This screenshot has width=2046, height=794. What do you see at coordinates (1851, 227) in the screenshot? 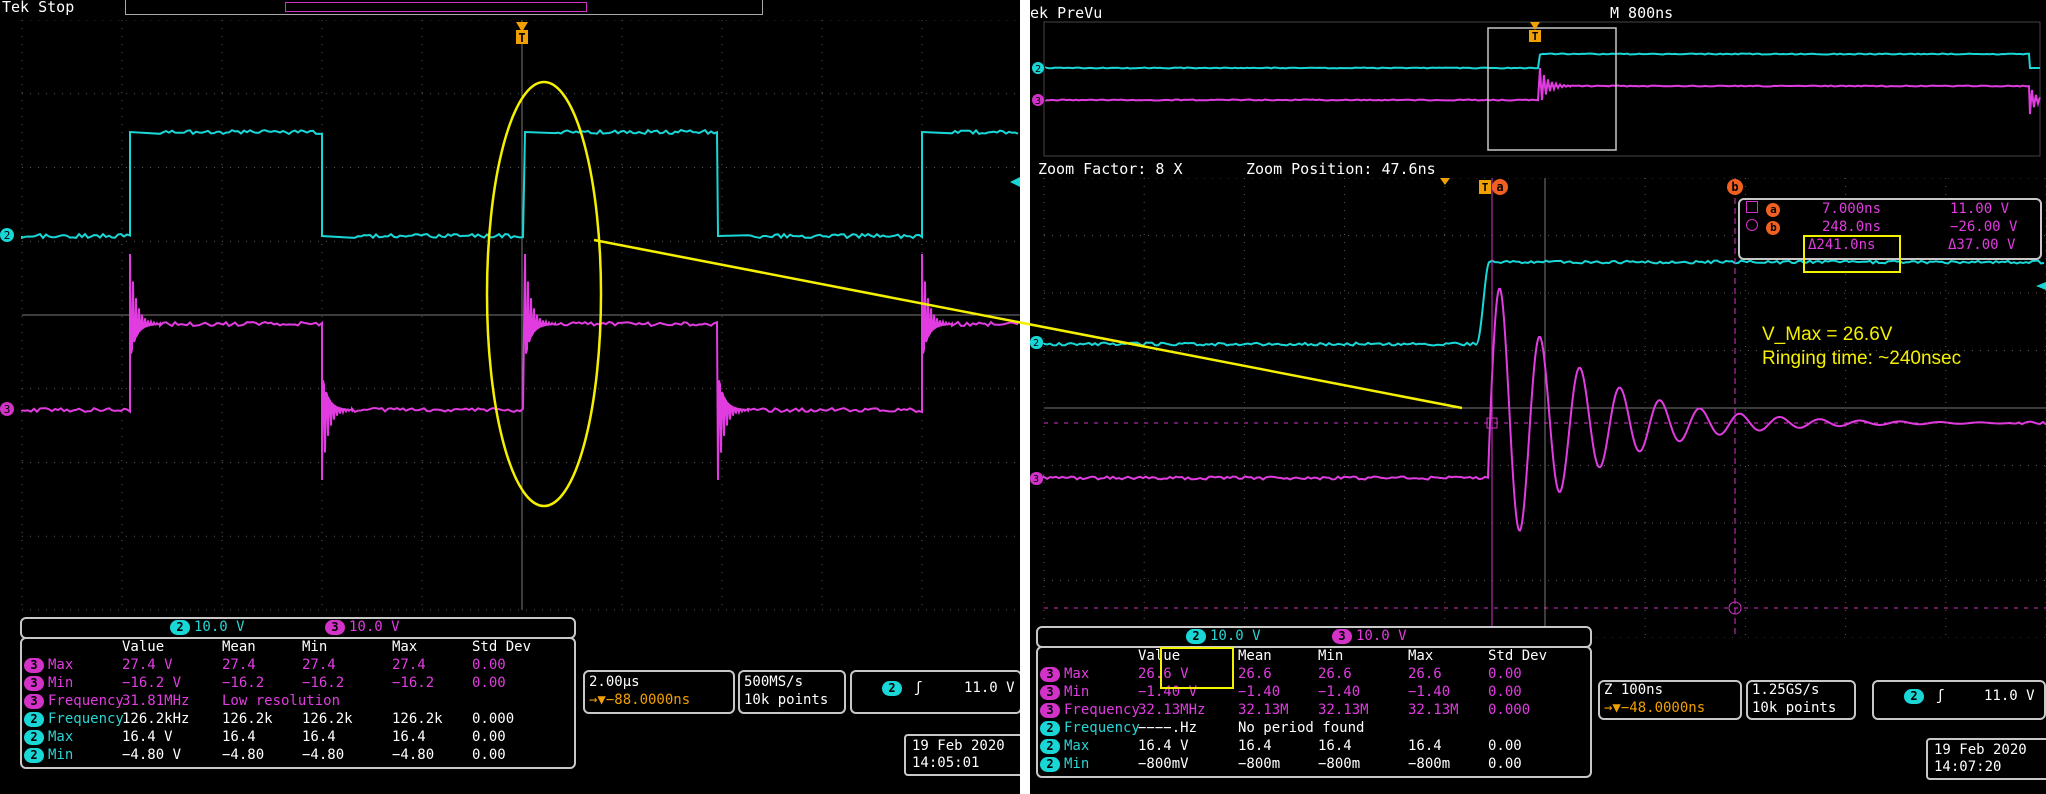
I see `cursor-b-time: 248.0ns` at bounding box center [1851, 227].